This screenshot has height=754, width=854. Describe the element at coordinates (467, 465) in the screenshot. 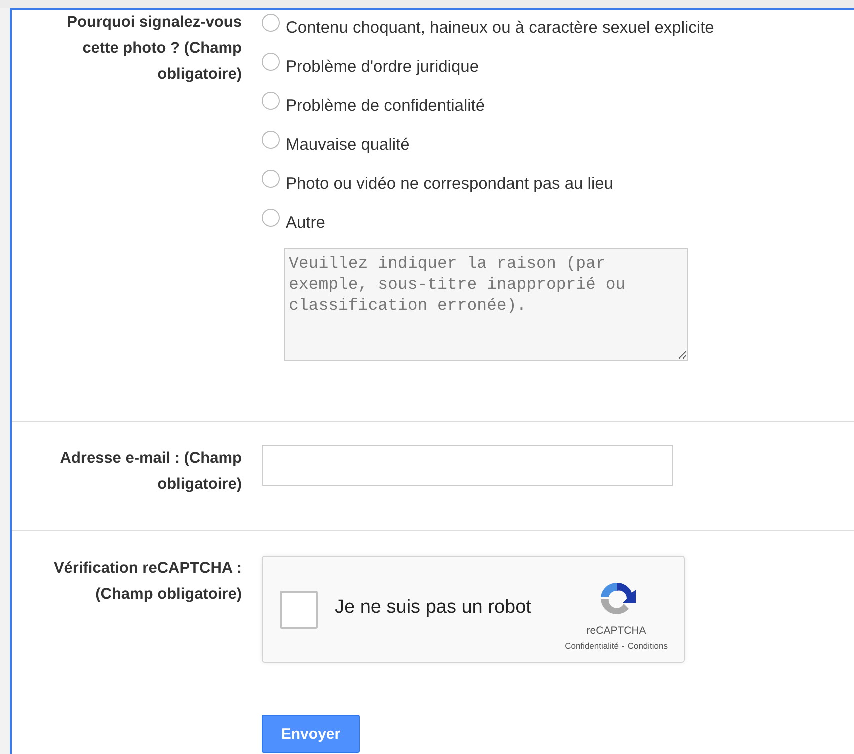

I see `email-input` at that location.